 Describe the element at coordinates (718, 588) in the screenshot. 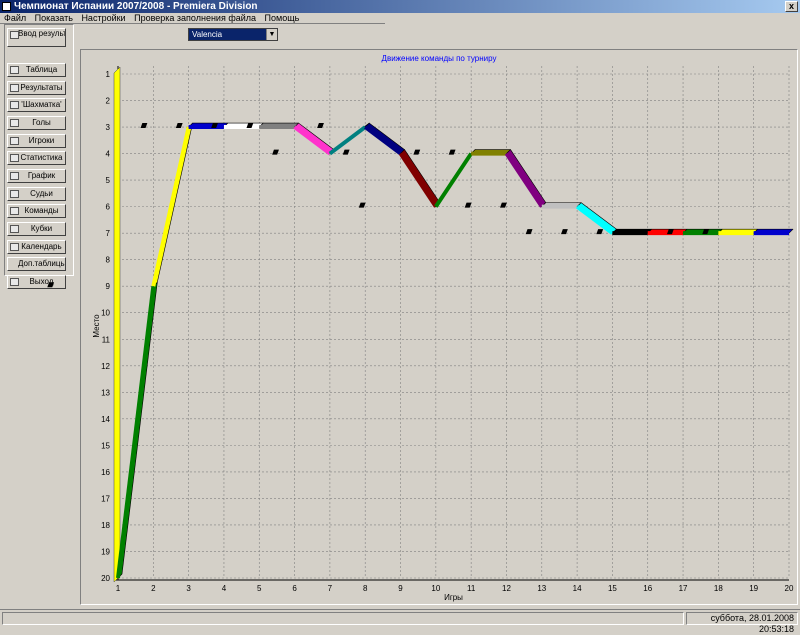

I see `x-tick-label: 18` at that location.